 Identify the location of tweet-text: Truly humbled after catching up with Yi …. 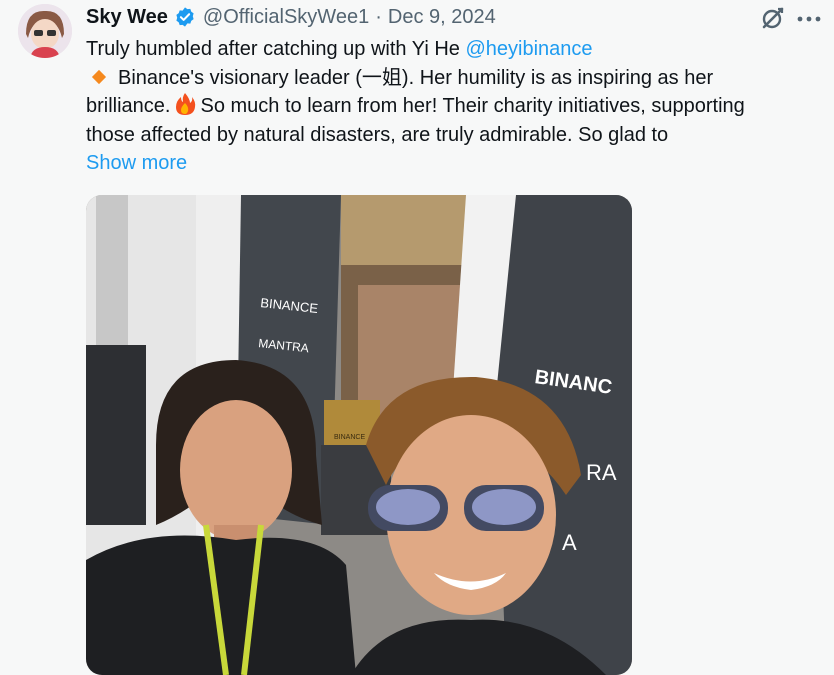
(451, 92).